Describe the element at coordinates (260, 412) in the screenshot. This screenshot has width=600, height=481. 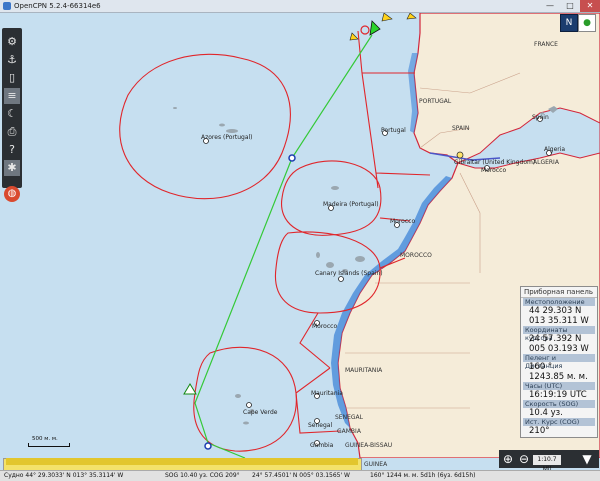
I see `map-label-cape-verde: Cape Verde` at that location.